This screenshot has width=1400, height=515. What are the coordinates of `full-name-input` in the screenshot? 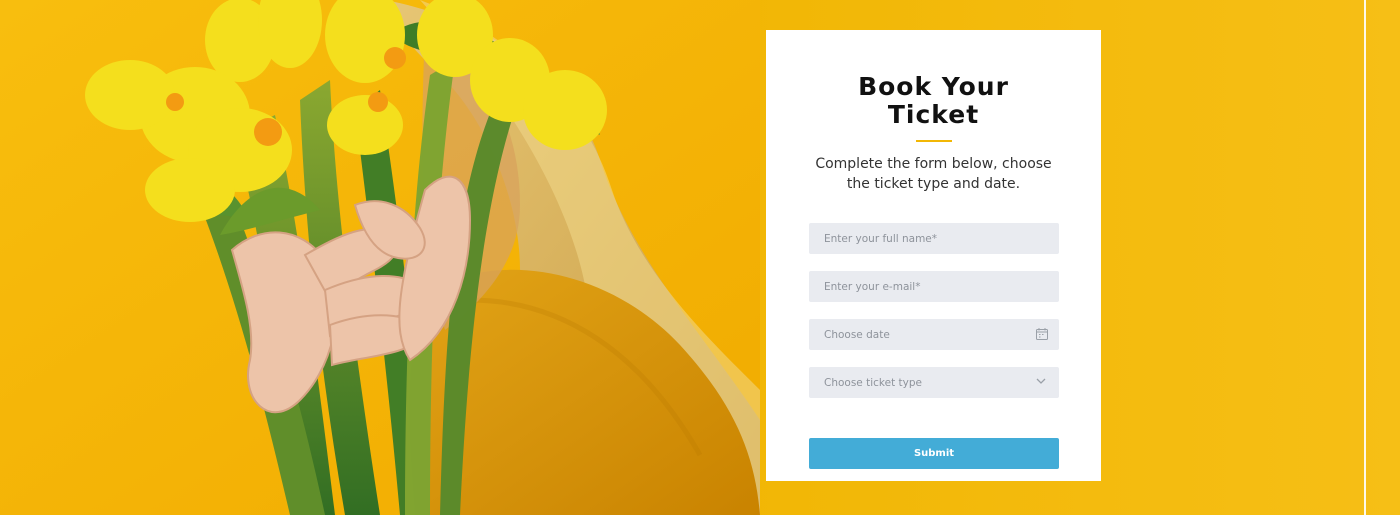 It's located at (934, 238).